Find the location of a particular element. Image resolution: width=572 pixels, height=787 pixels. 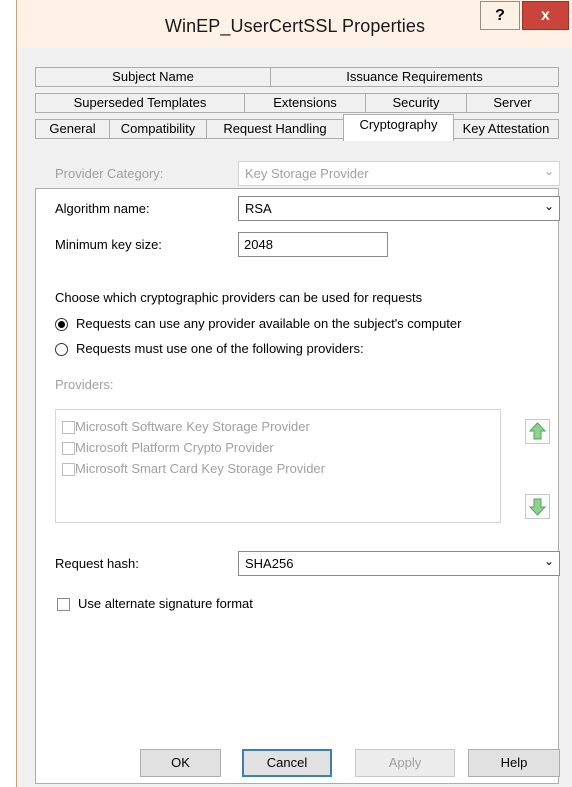

radio-any-provider is located at coordinates (61, 324).